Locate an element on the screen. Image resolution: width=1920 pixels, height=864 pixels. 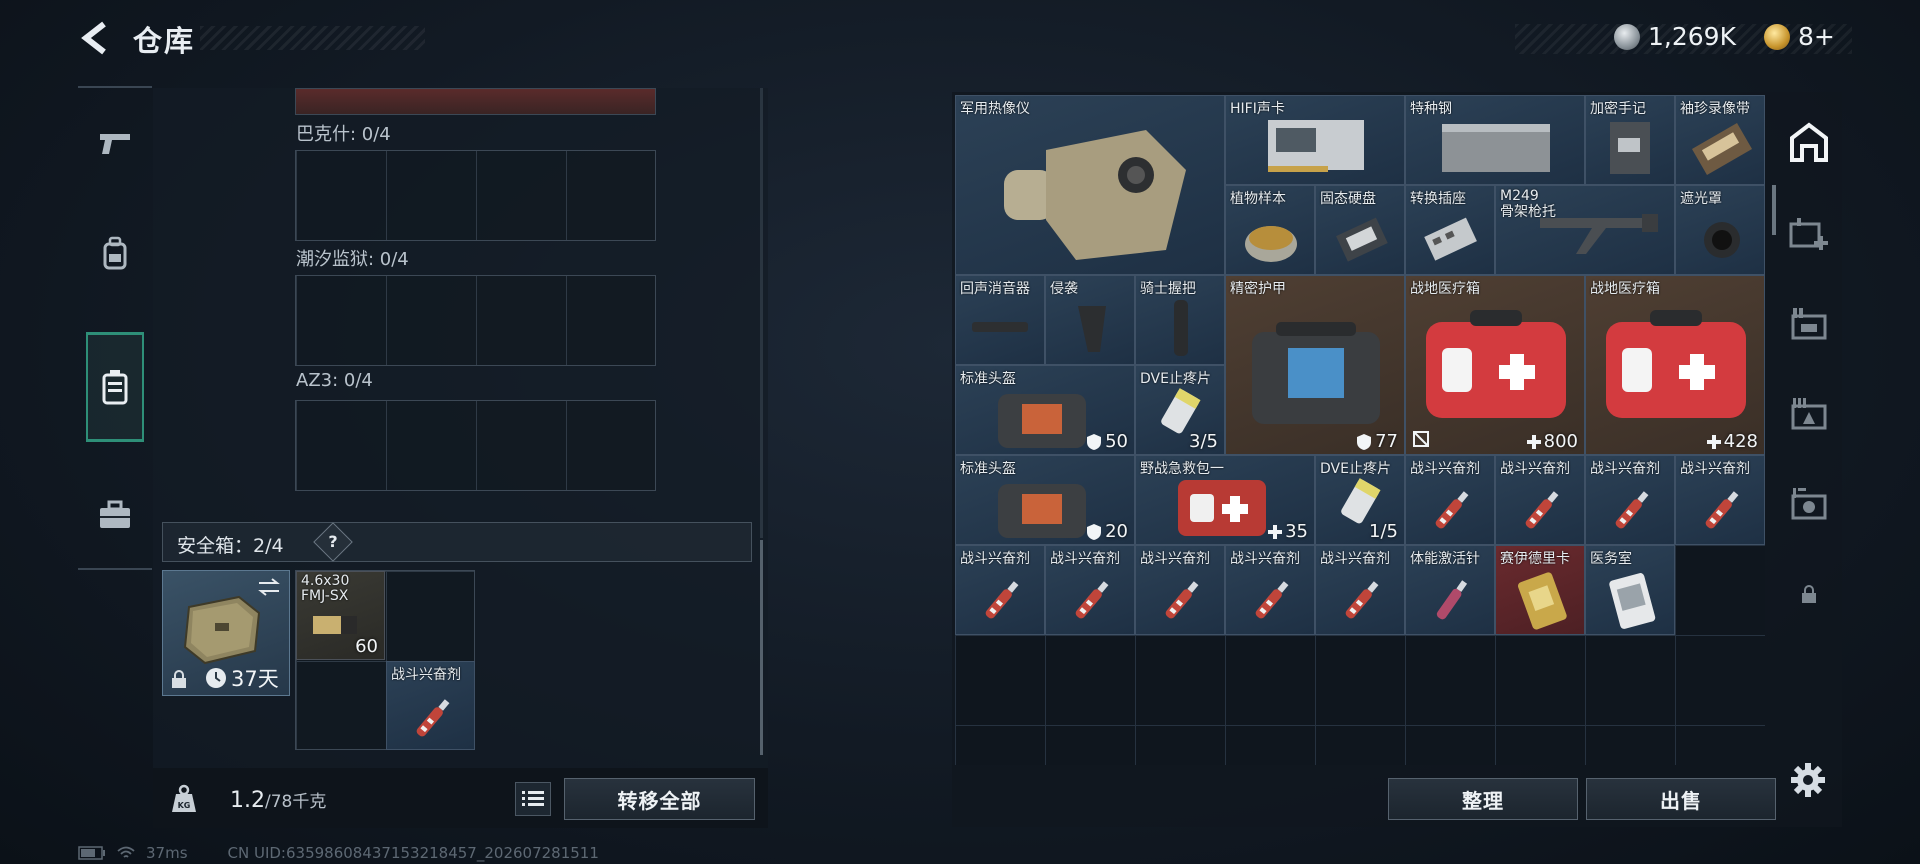
item-field-medkit: 战地医疗箱 428 is located at coordinates (1675, 365).